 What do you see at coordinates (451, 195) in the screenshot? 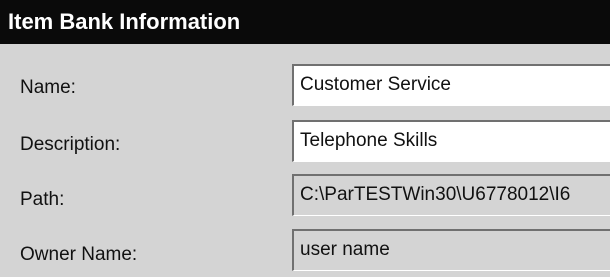
I see `path-field: C:\ParTESTWin30\U6778012\I6` at bounding box center [451, 195].